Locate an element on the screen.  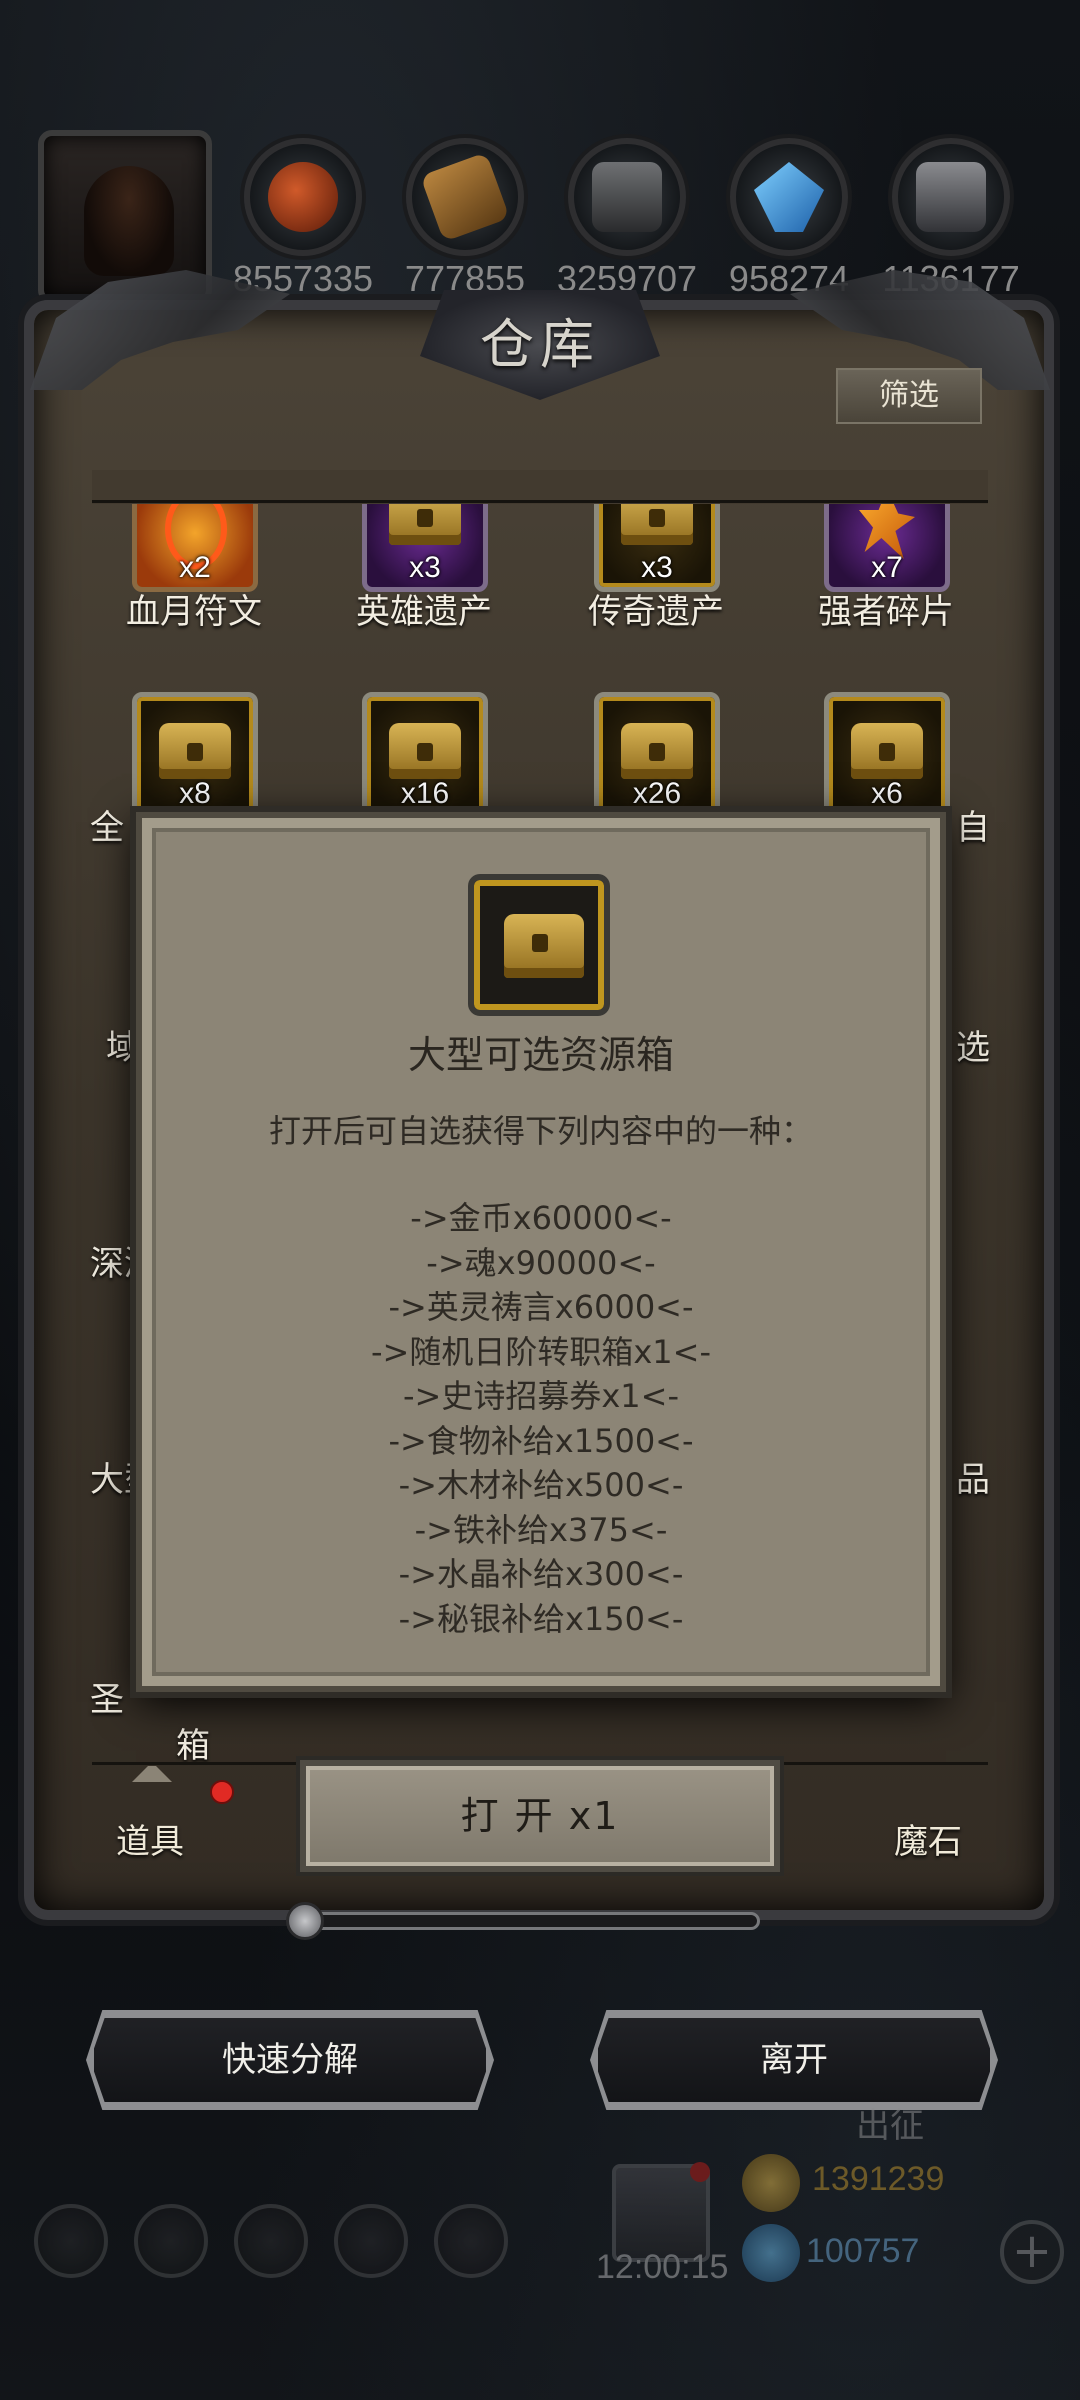
dialog-description: 打开后可自选获得下列内容中的一种： is located at coordinates (540, 1131).